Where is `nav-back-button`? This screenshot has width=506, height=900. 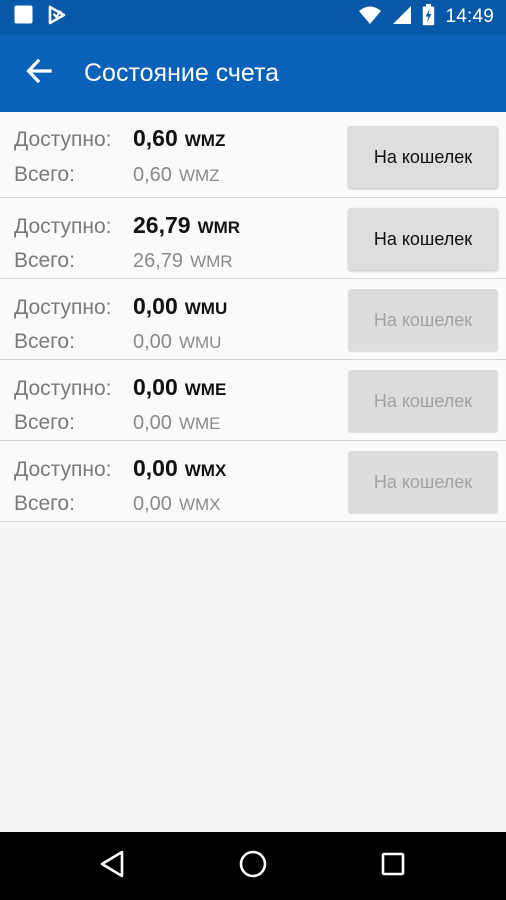
nav-back-button is located at coordinates (112, 866).